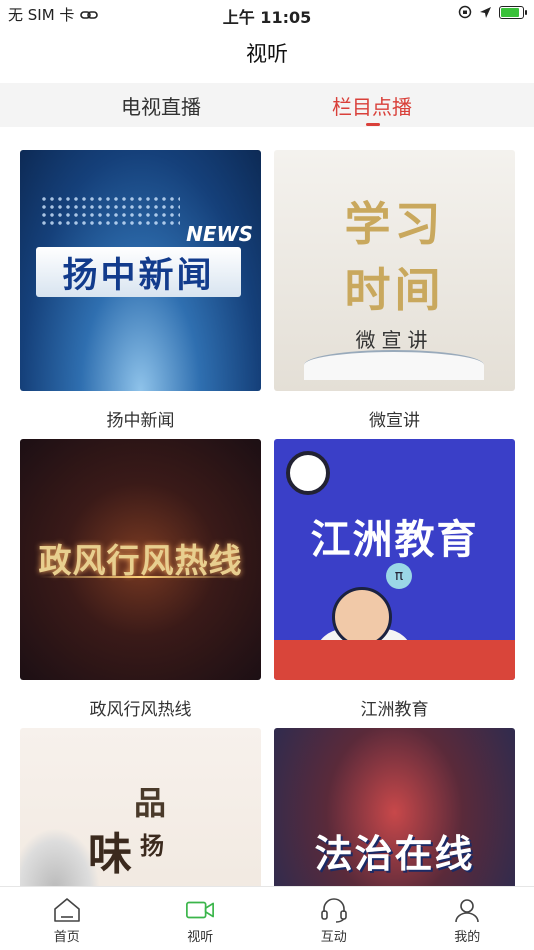  I want to click on active-tab-indicator, so click(373, 124).